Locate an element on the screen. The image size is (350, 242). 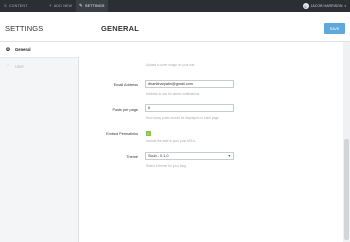
permalinks-checkbox: ✓ is located at coordinates (148, 133).